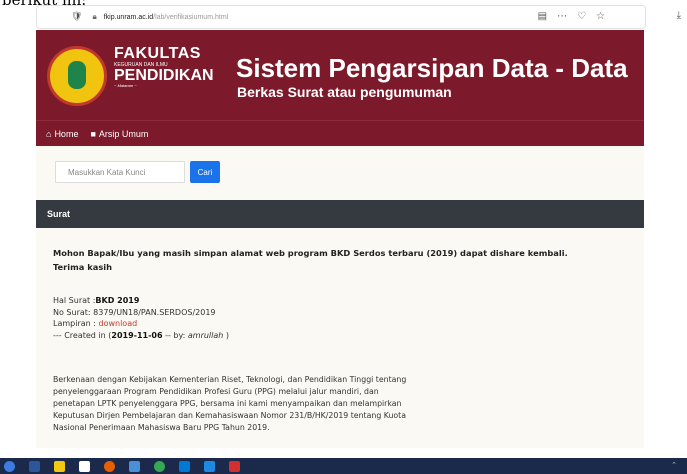  Describe the element at coordinates (562, 16) in the screenshot. I see `more-icon: ⋯` at that location.